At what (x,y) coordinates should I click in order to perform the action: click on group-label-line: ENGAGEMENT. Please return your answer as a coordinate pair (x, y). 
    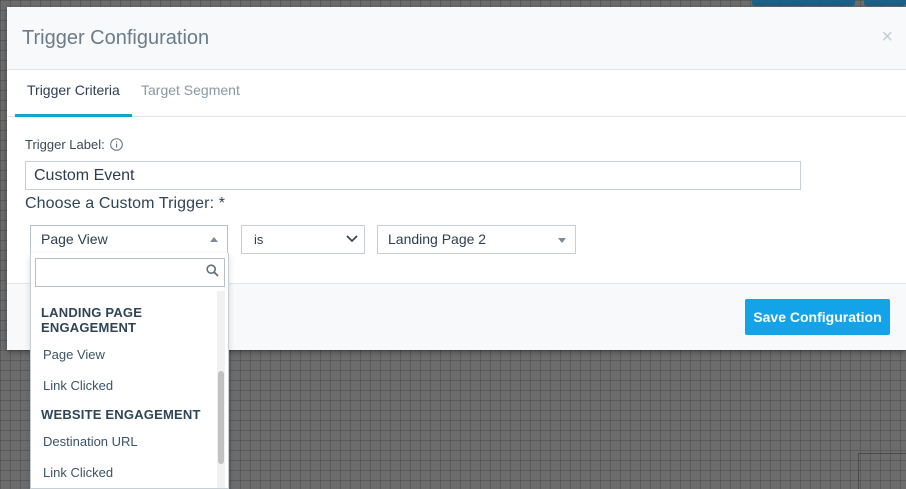
    Looking at the image, I should click on (89, 327).